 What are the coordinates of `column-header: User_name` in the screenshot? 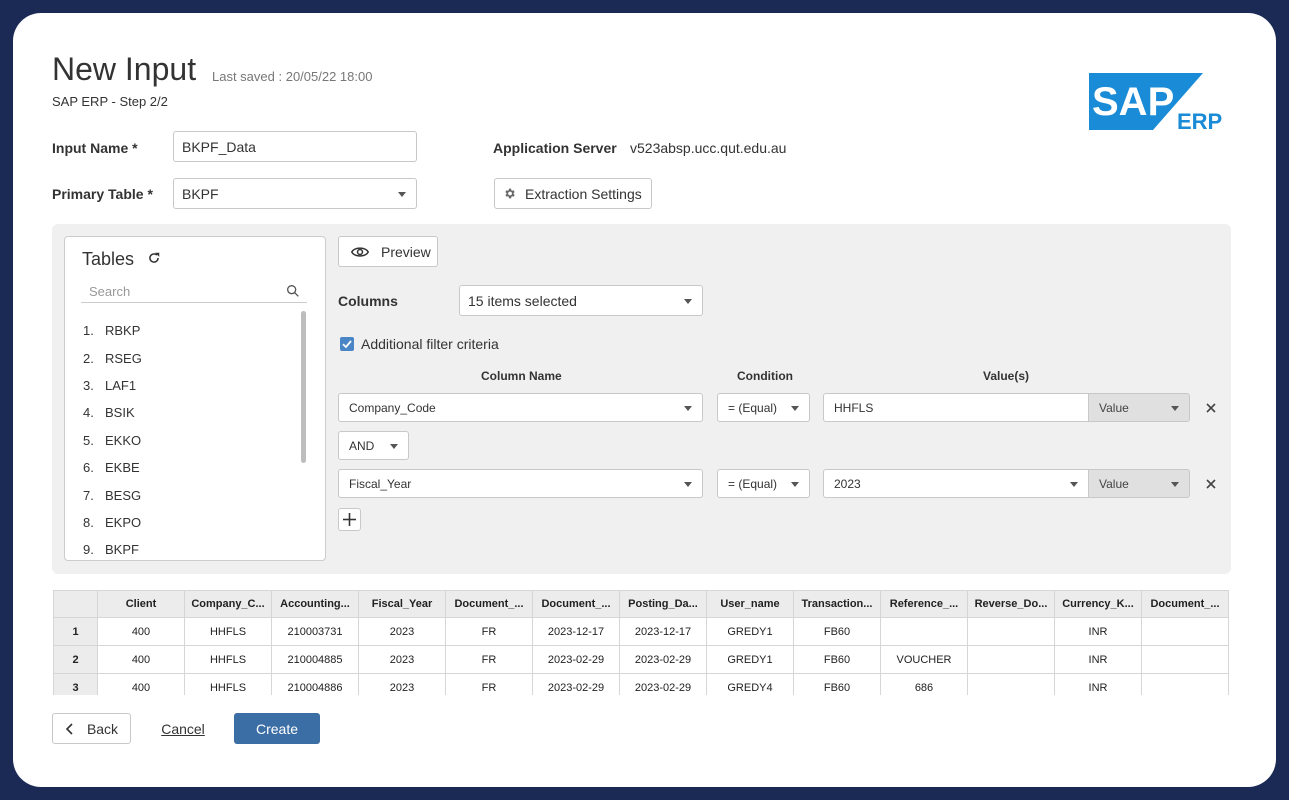 It's located at (750, 604).